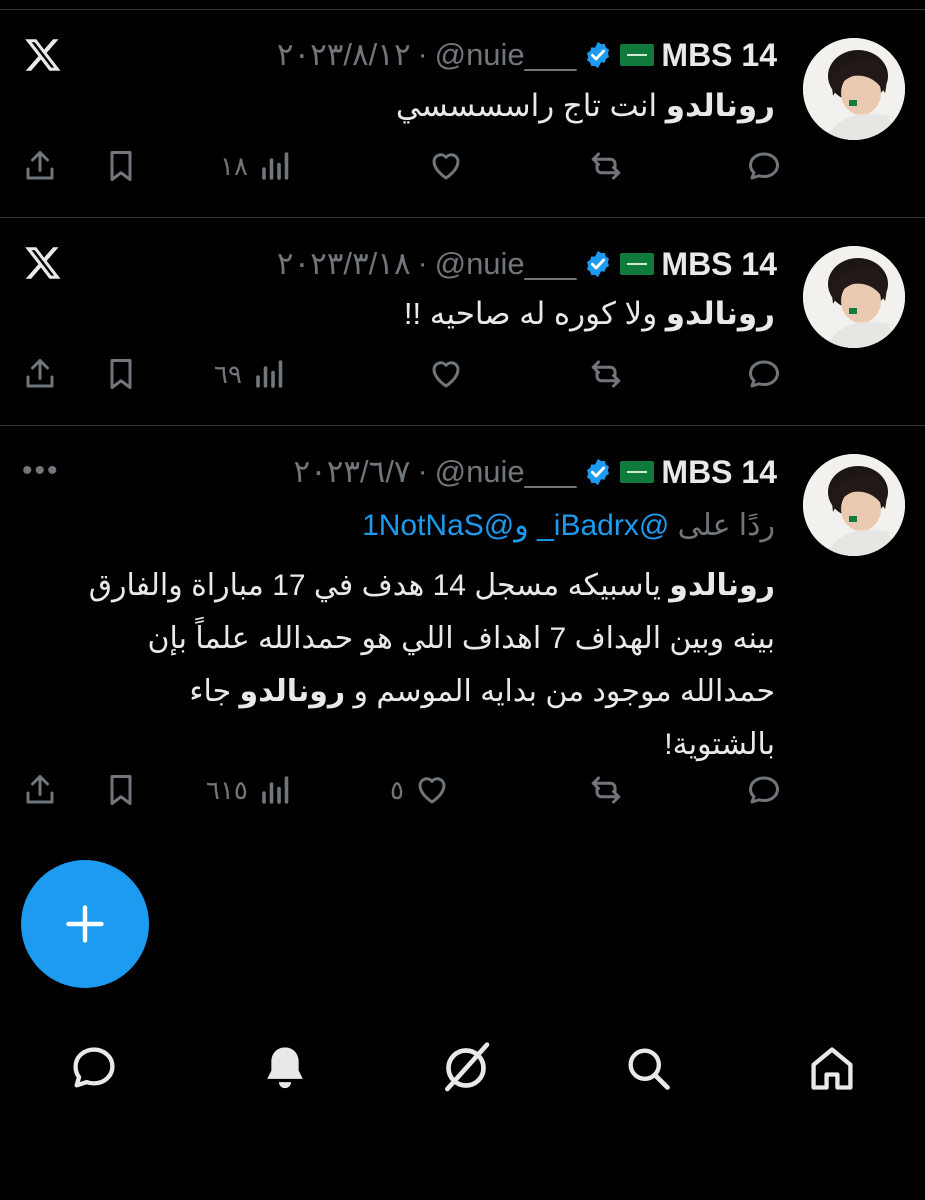  I want to click on tweet-actions: ١٨, so click(462, 166).